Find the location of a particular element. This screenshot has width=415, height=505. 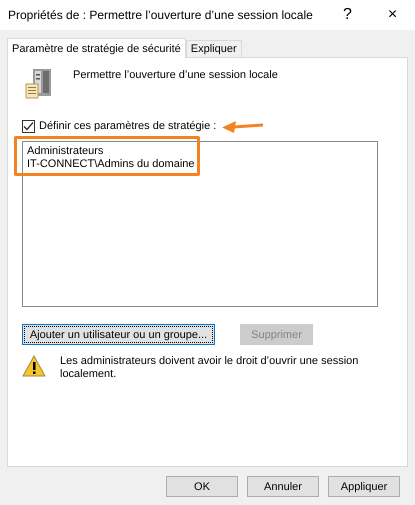

dialog-button: Annuler is located at coordinates (283, 486).